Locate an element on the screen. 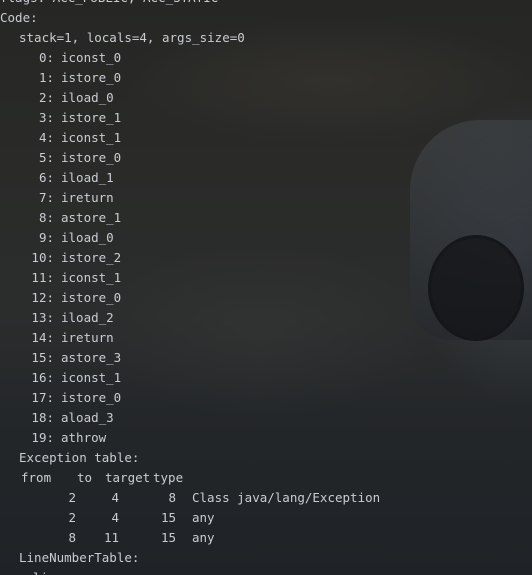 The height and width of the screenshot is (575, 532). instruction-row: 0: iconst_0 is located at coordinates (266, 58).